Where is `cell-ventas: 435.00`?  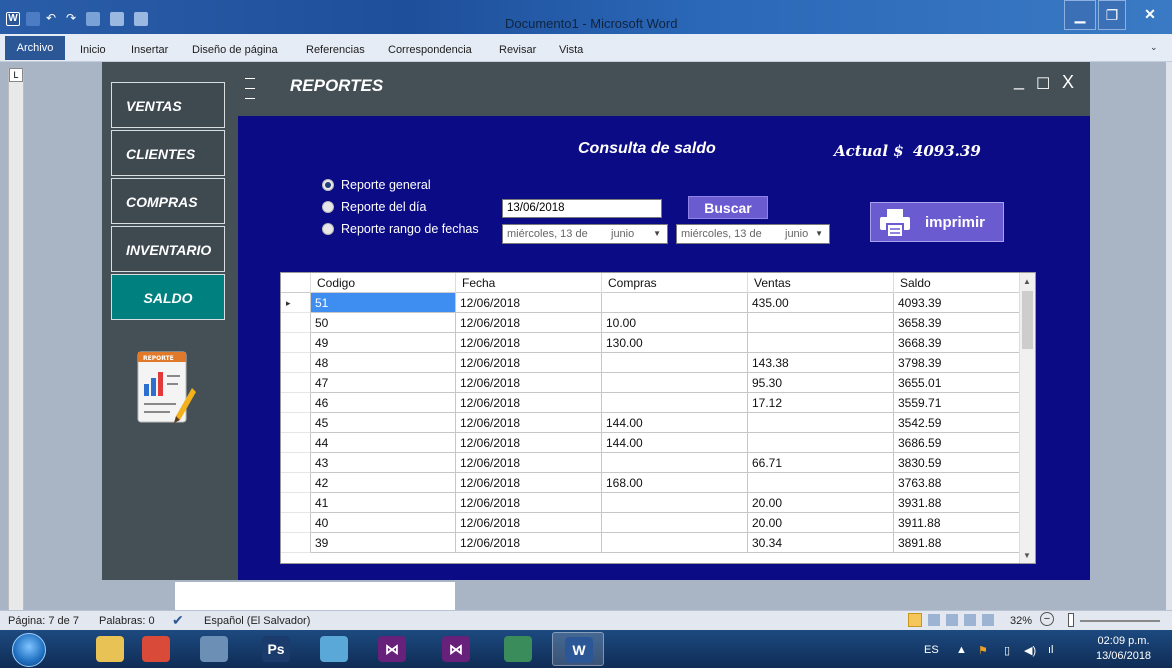
cell-ventas: 435.00 is located at coordinates (821, 303).